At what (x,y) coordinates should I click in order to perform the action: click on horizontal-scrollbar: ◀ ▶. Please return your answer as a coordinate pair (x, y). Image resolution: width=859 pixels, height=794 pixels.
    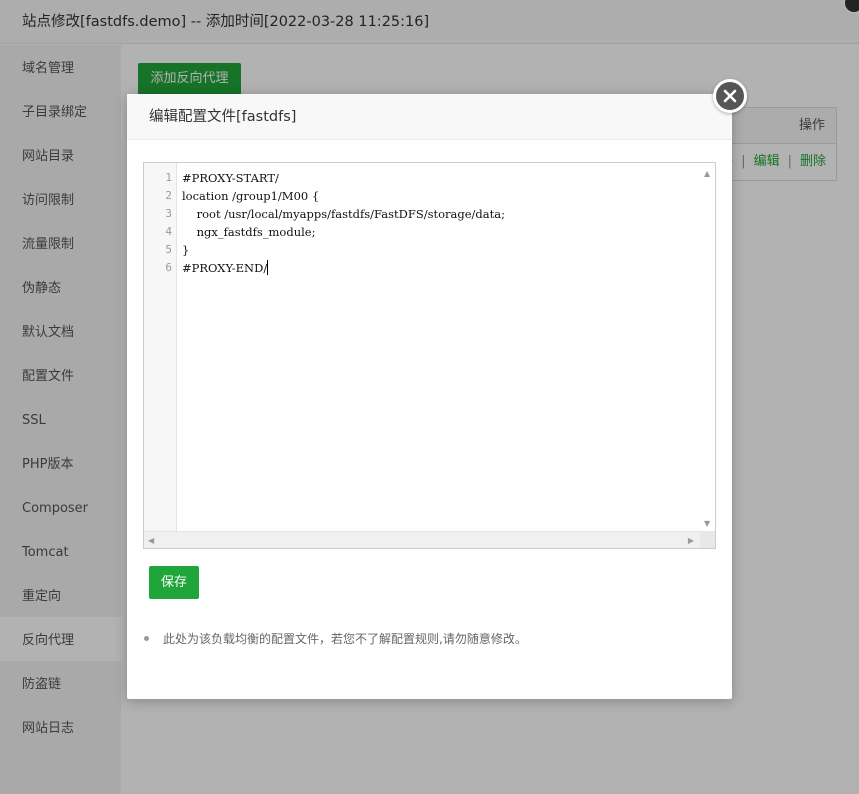
    Looking at the image, I should click on (422, 539).